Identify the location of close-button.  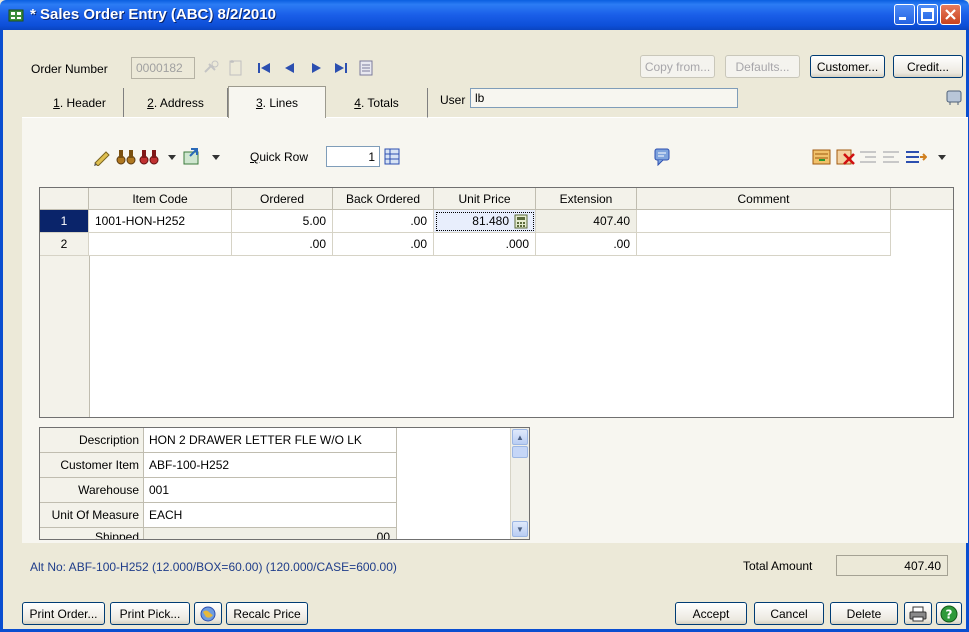
(950, 14).